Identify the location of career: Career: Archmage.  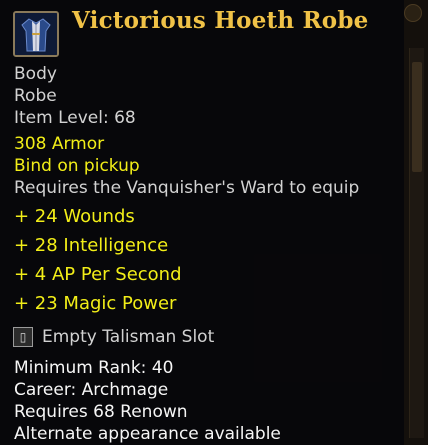
(91, 390).